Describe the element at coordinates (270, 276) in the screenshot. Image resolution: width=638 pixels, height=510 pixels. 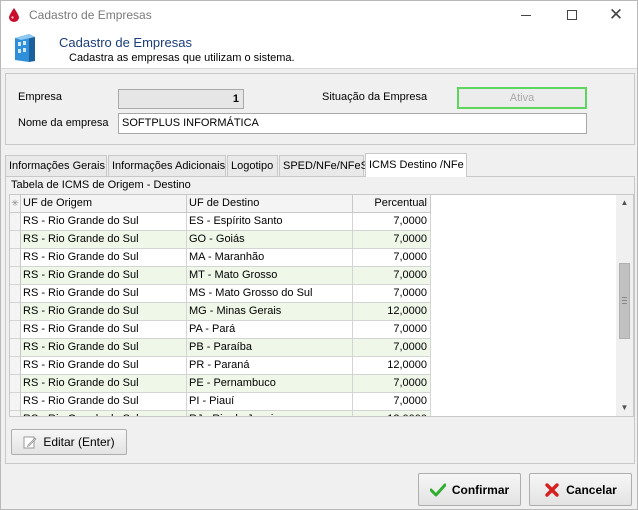
I see `cell-uf-destino: MT - Mato Grosso` at that location.